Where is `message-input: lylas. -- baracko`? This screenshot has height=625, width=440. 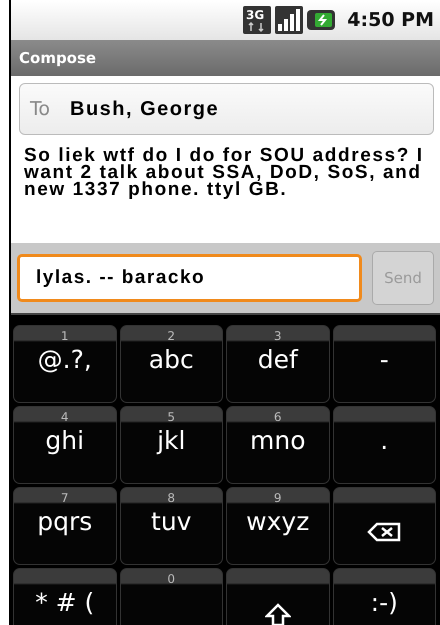
message-input: lylas. -- baracko is located at coordinates (189, 278).